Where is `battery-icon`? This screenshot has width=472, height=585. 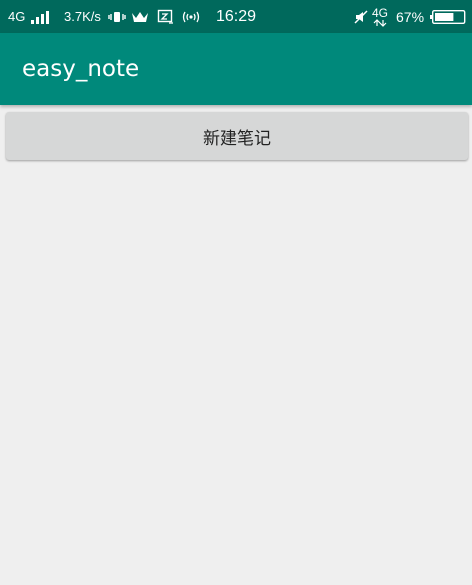
battery-icon is located at coordinates (448, 16).